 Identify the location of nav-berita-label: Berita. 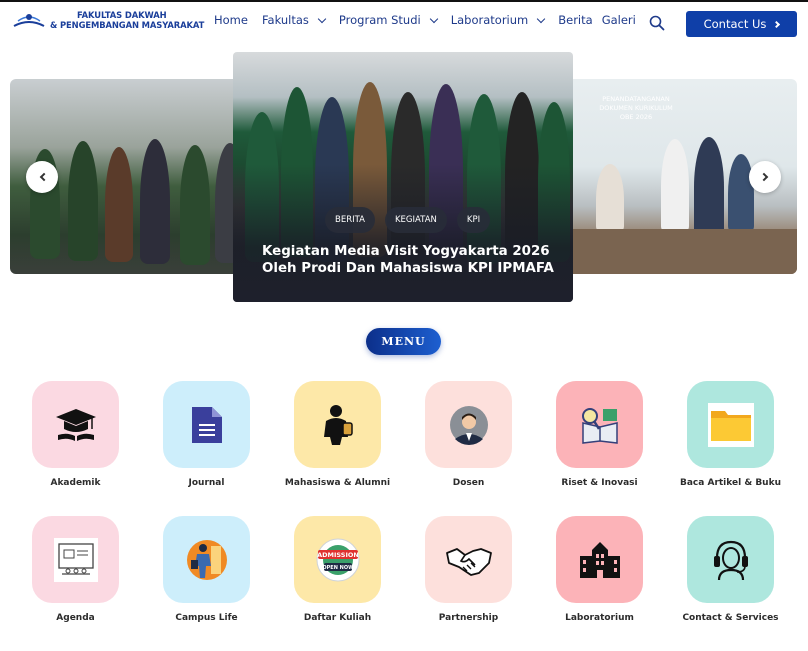
(575, 20).